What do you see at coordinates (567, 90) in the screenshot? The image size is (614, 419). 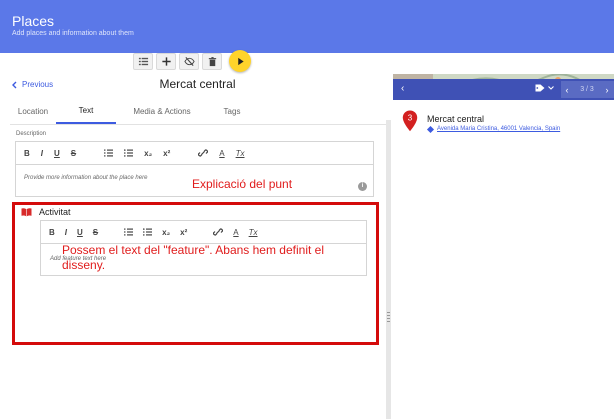 I see `pager-prev-button: ‹` at bounding box center [567, 90].